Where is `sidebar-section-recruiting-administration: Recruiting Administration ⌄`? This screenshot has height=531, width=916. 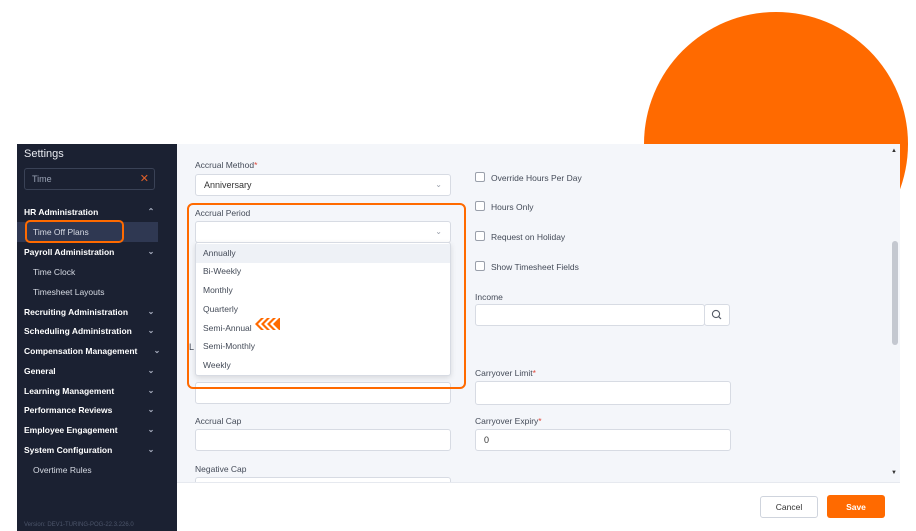 sidebar-section-recruiting-administration: Recruiting Administration ⌄ is located at coordinates (87, 312).